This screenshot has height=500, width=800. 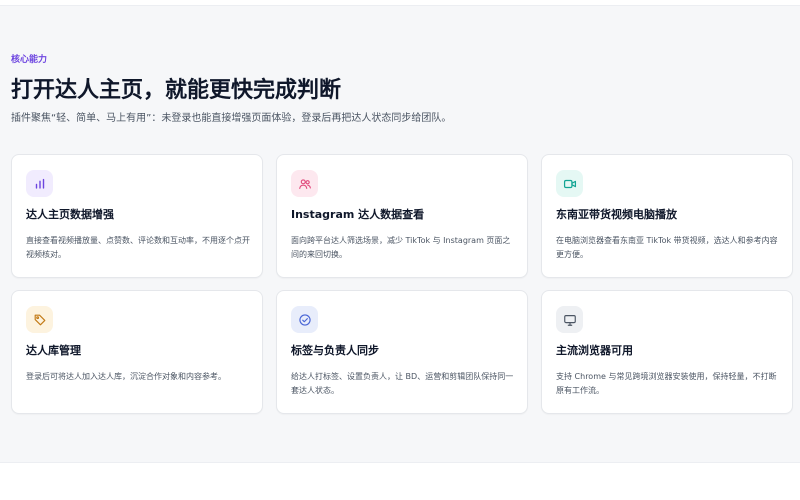 I want to click on feature-card-title: 主流浏览器可用, so click(x=594, y=350).